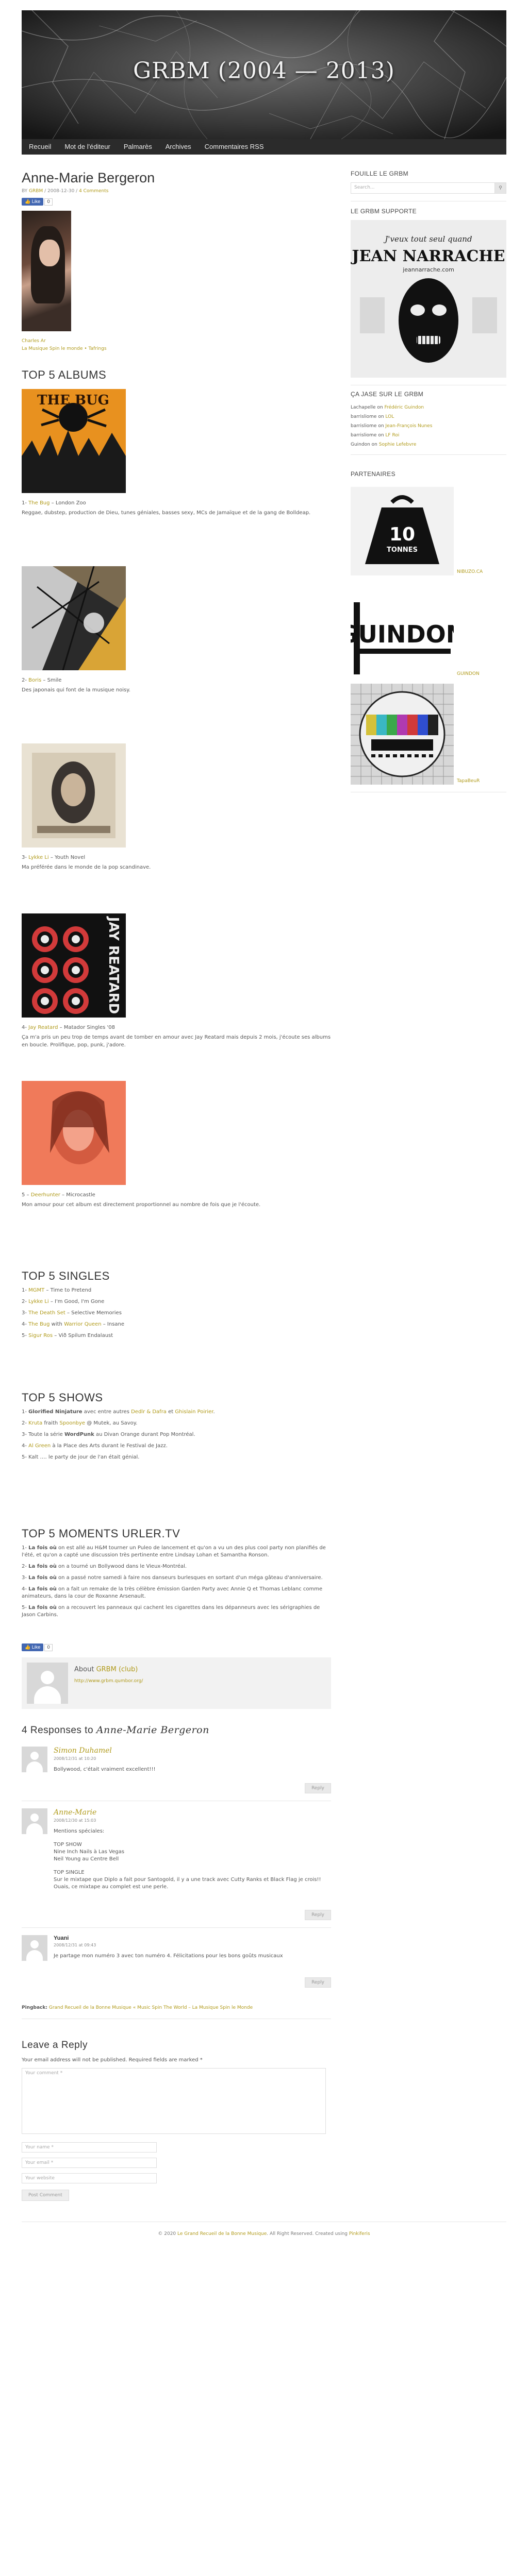  I want to click on show-link: Ghislain Poirier, so click(194, 1412).